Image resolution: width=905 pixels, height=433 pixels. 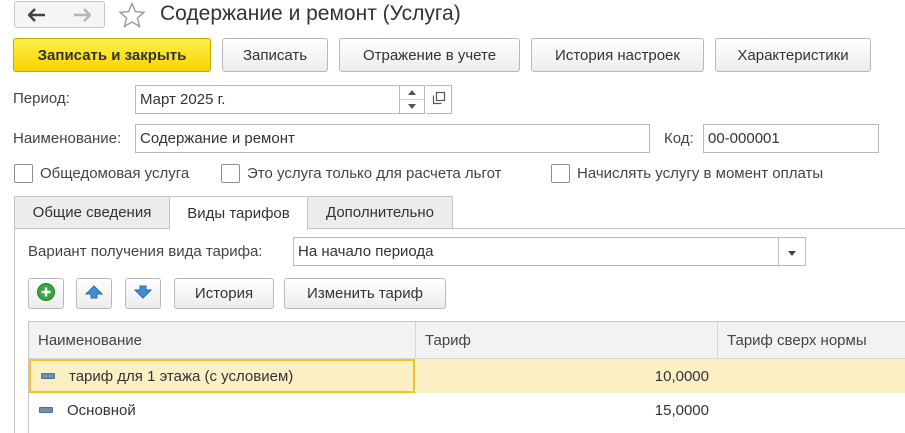 I want to click on open-window-icon, so click(x=439, y=100).